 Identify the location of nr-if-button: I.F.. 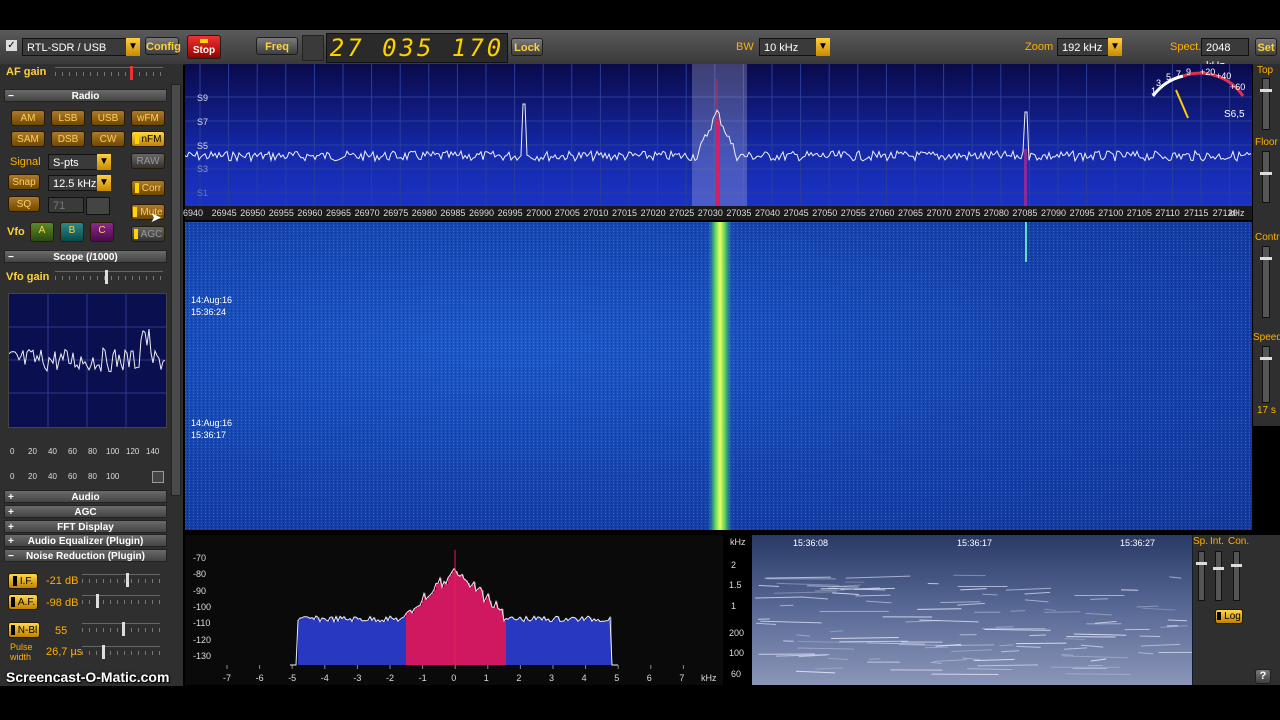
(23, 581).